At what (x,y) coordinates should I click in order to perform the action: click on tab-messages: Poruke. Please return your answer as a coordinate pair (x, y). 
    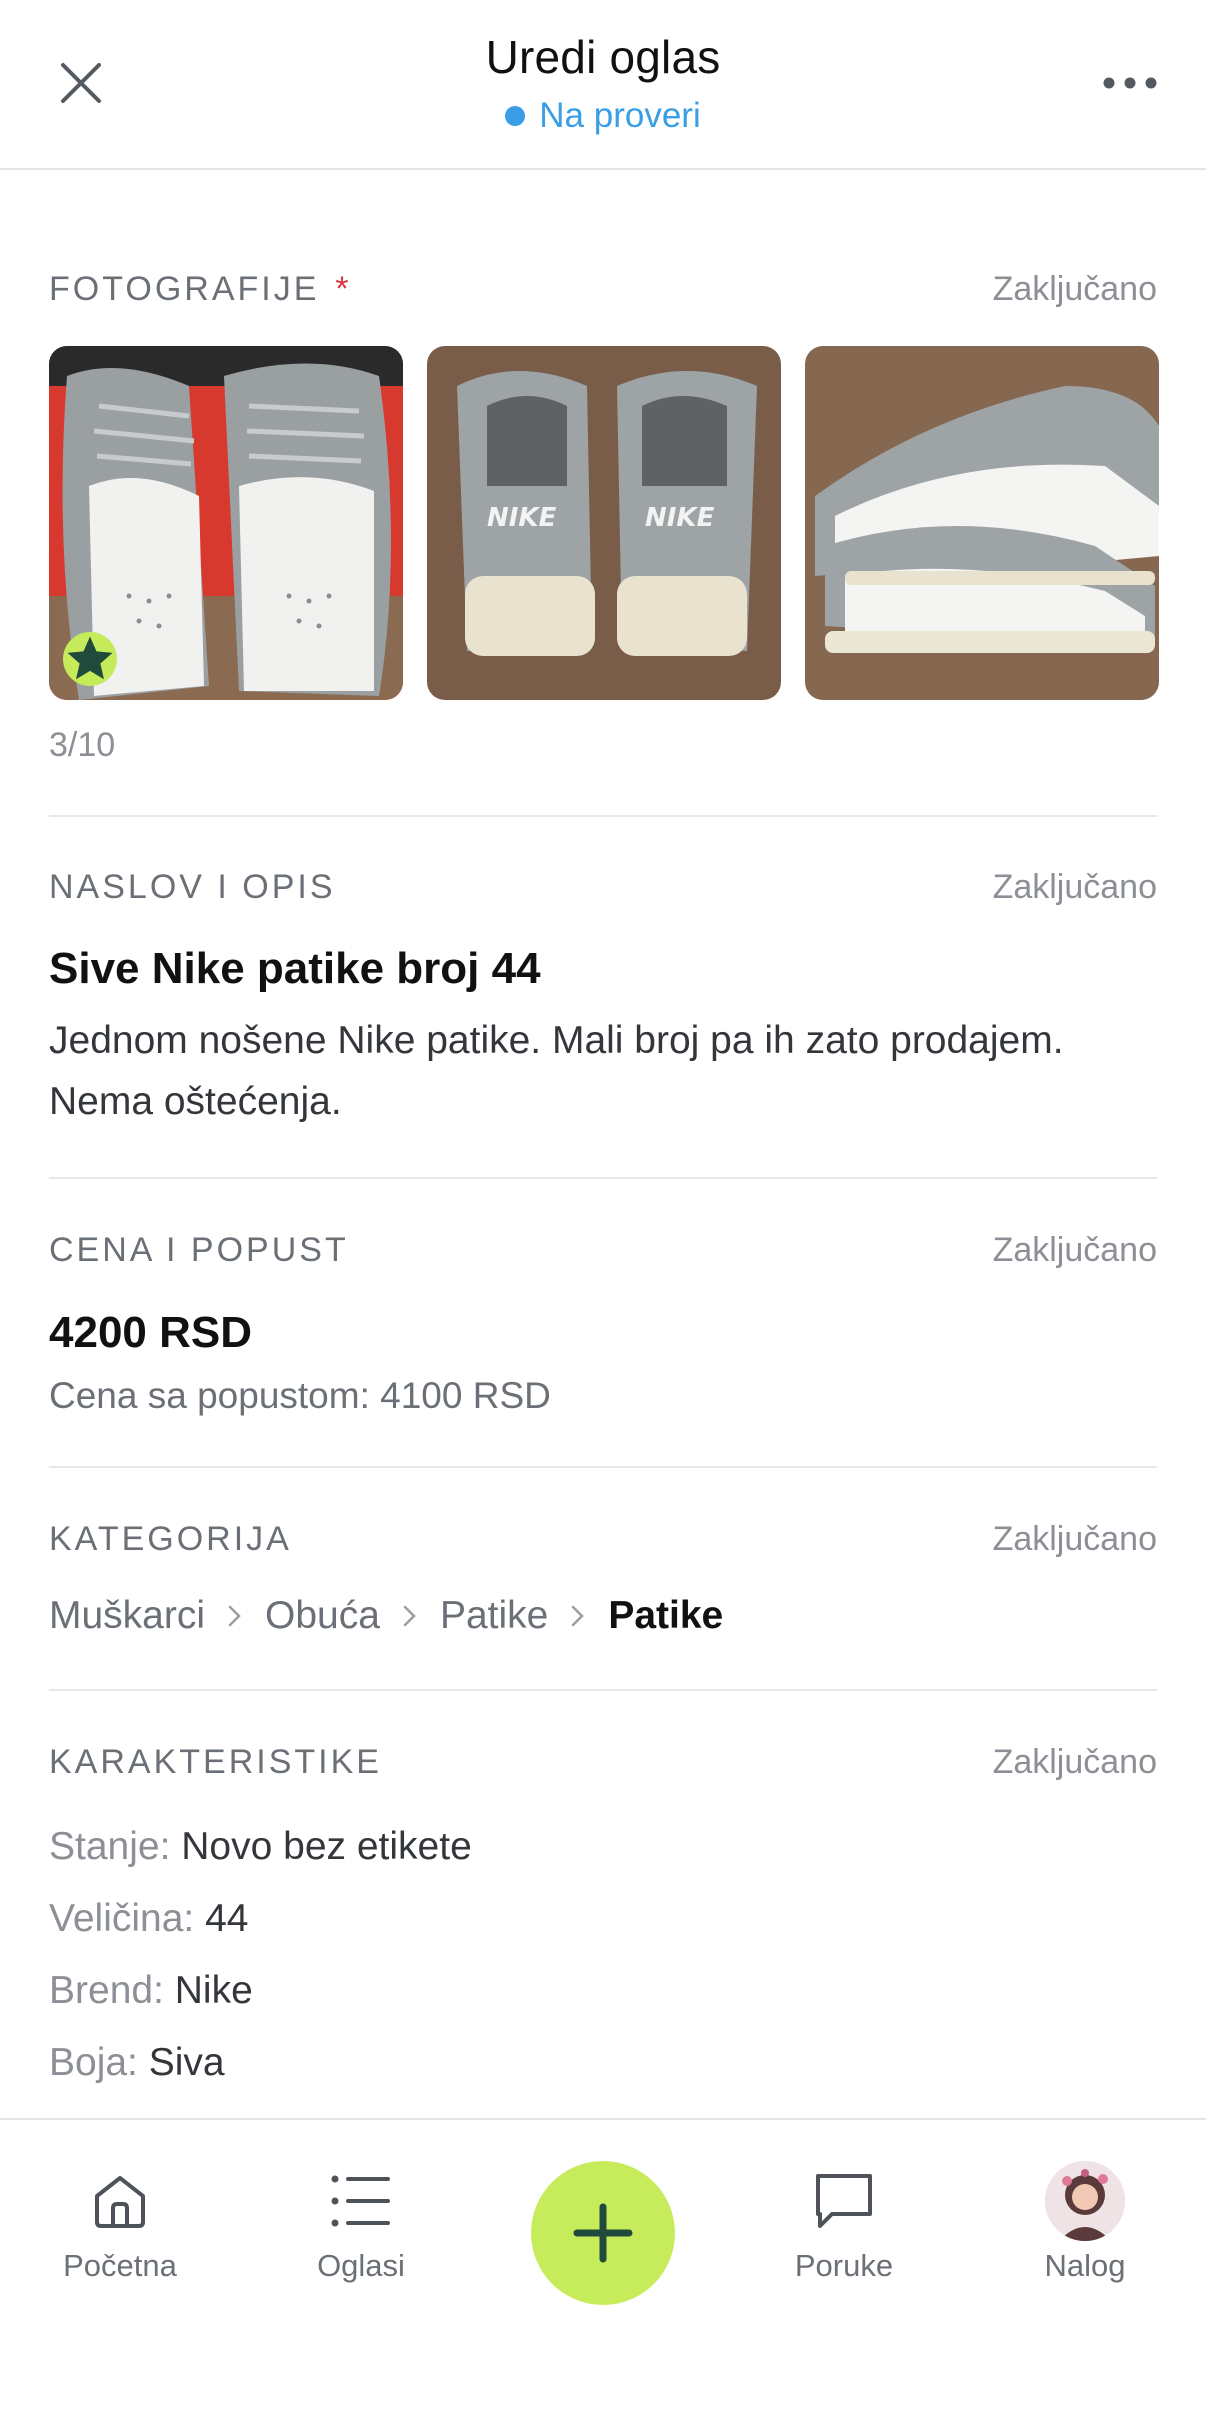
    Looking at the image, I should click on (844, 2225).